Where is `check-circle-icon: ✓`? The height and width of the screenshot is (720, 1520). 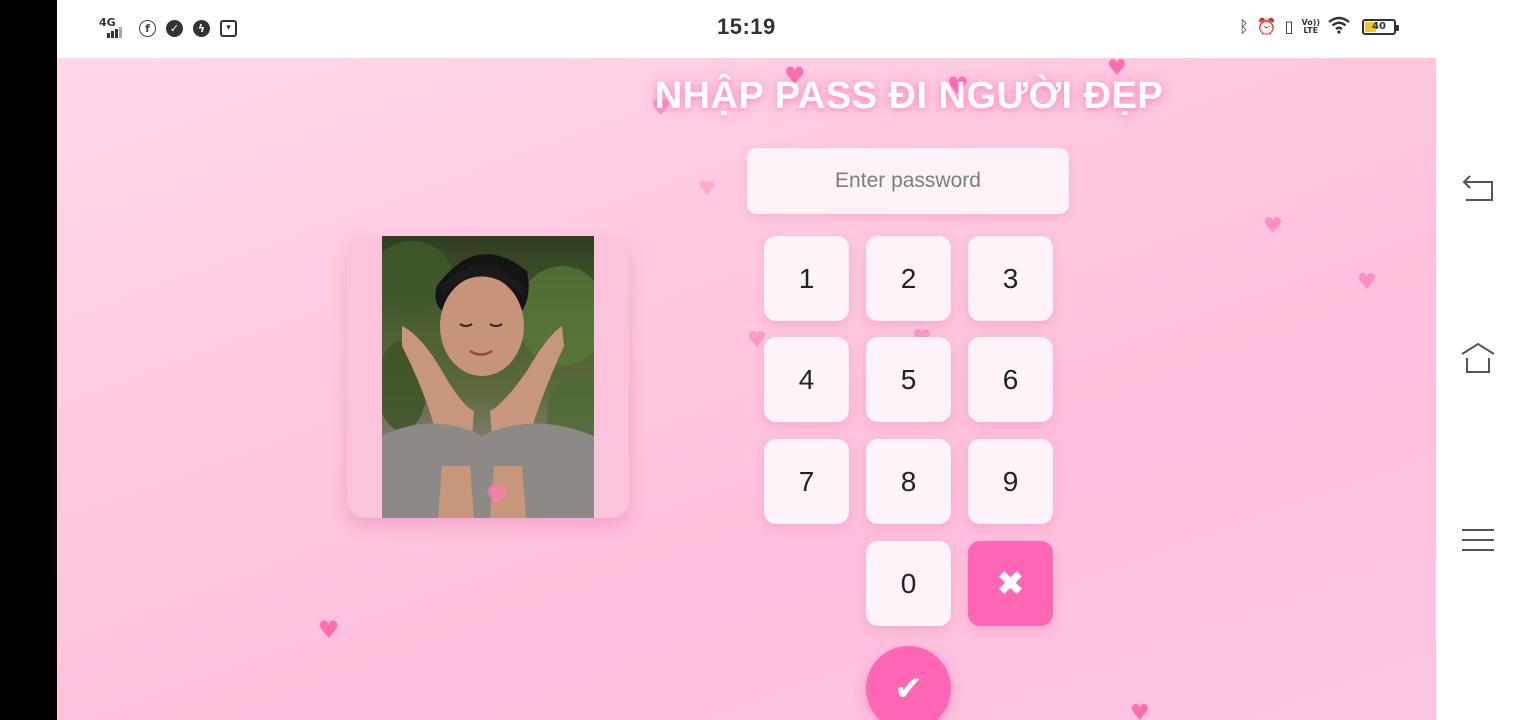
check-circle-icon: ✓ is located at coordinates (174, 28).